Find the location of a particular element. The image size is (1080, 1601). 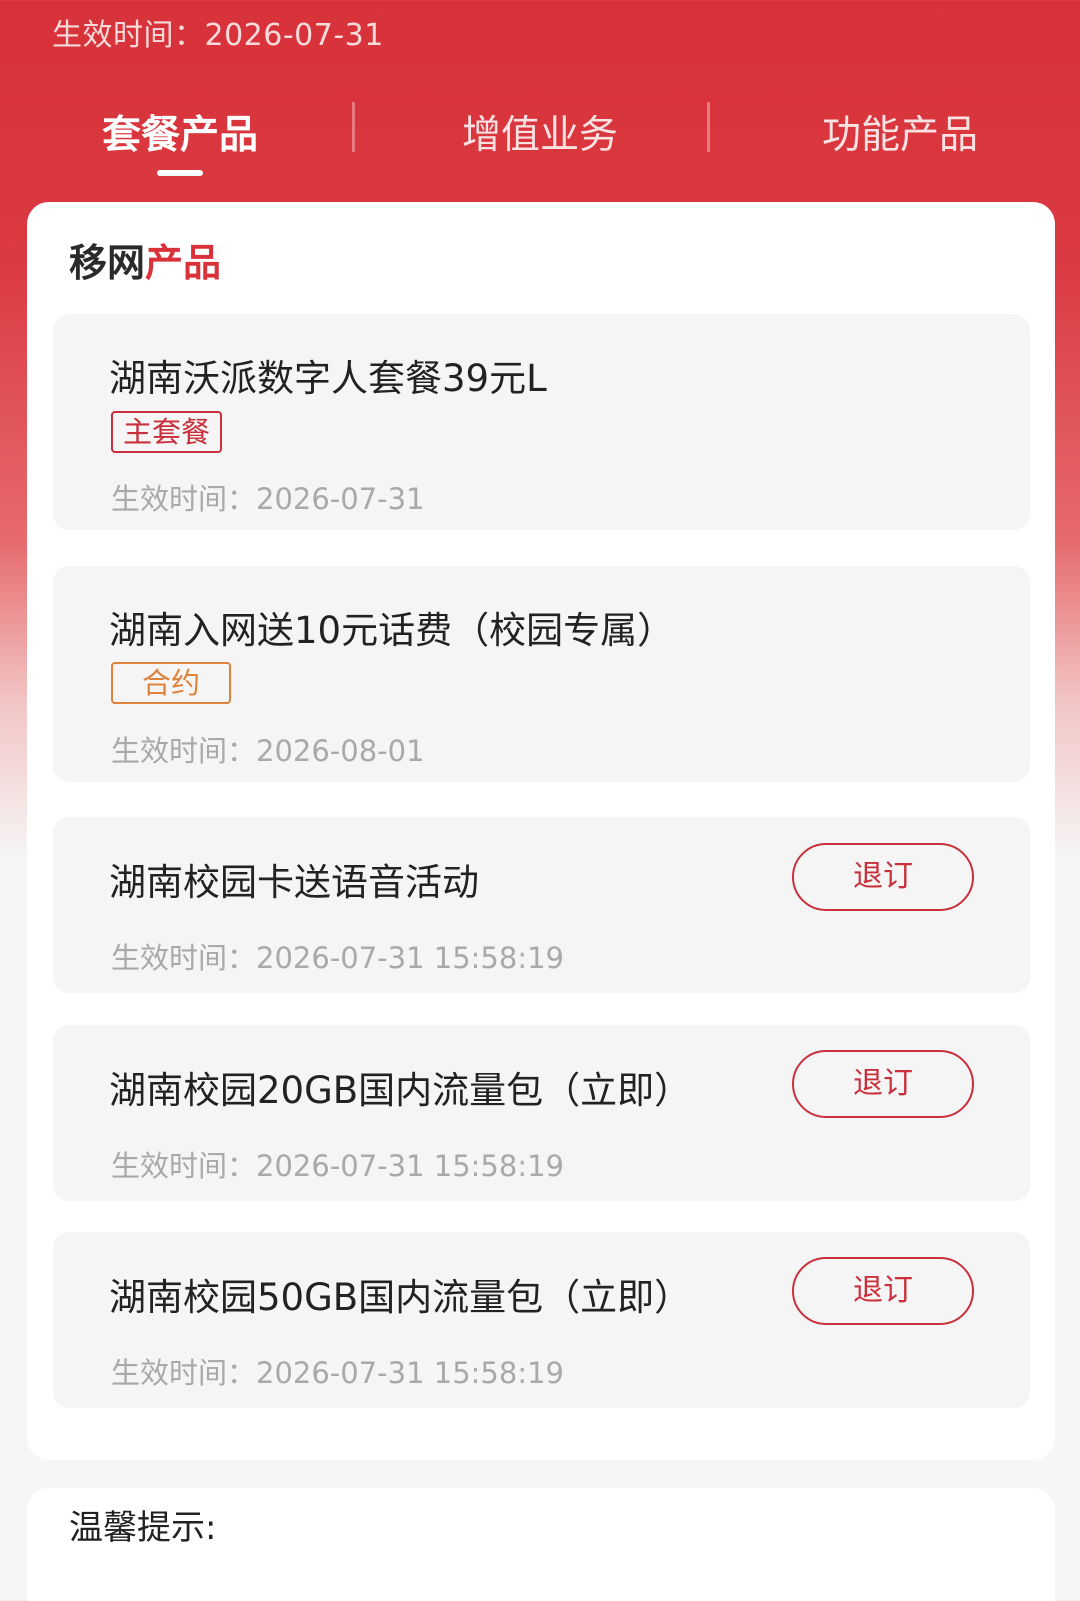

tab-function-products: 功能产品 is located at coordinates (900, 137).